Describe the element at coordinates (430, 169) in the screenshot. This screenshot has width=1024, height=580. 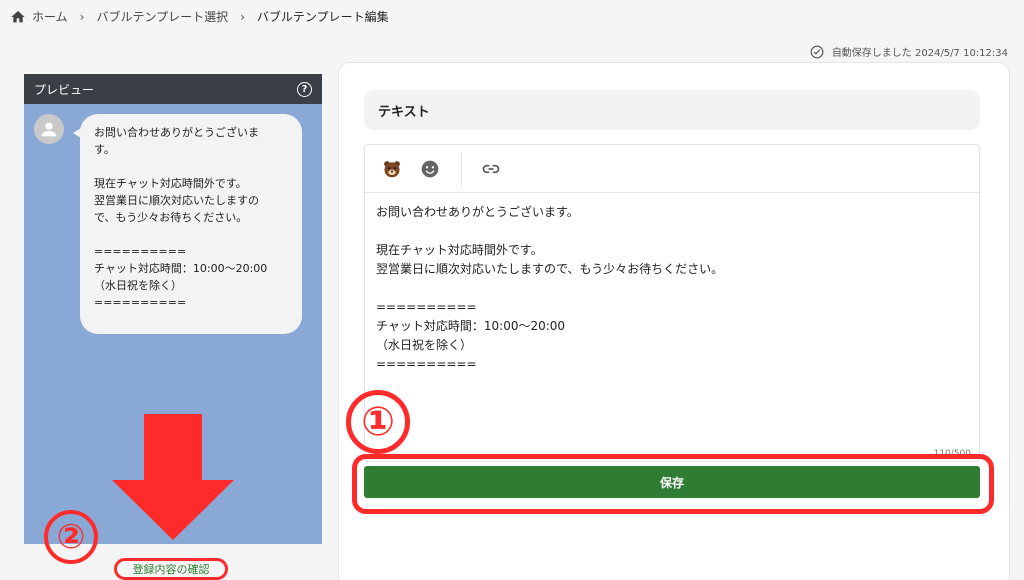
I see `emoji-icon` at that location.